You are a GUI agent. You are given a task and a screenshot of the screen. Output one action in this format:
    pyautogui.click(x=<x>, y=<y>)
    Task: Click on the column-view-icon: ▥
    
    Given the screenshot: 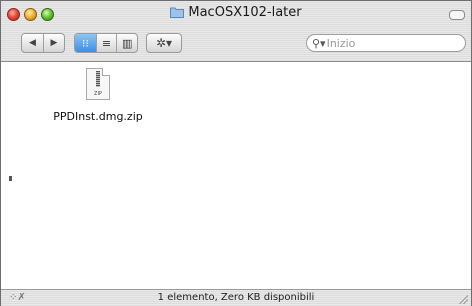 What is the action you would take?
    pyautogui.click(x=127, y=43)
    